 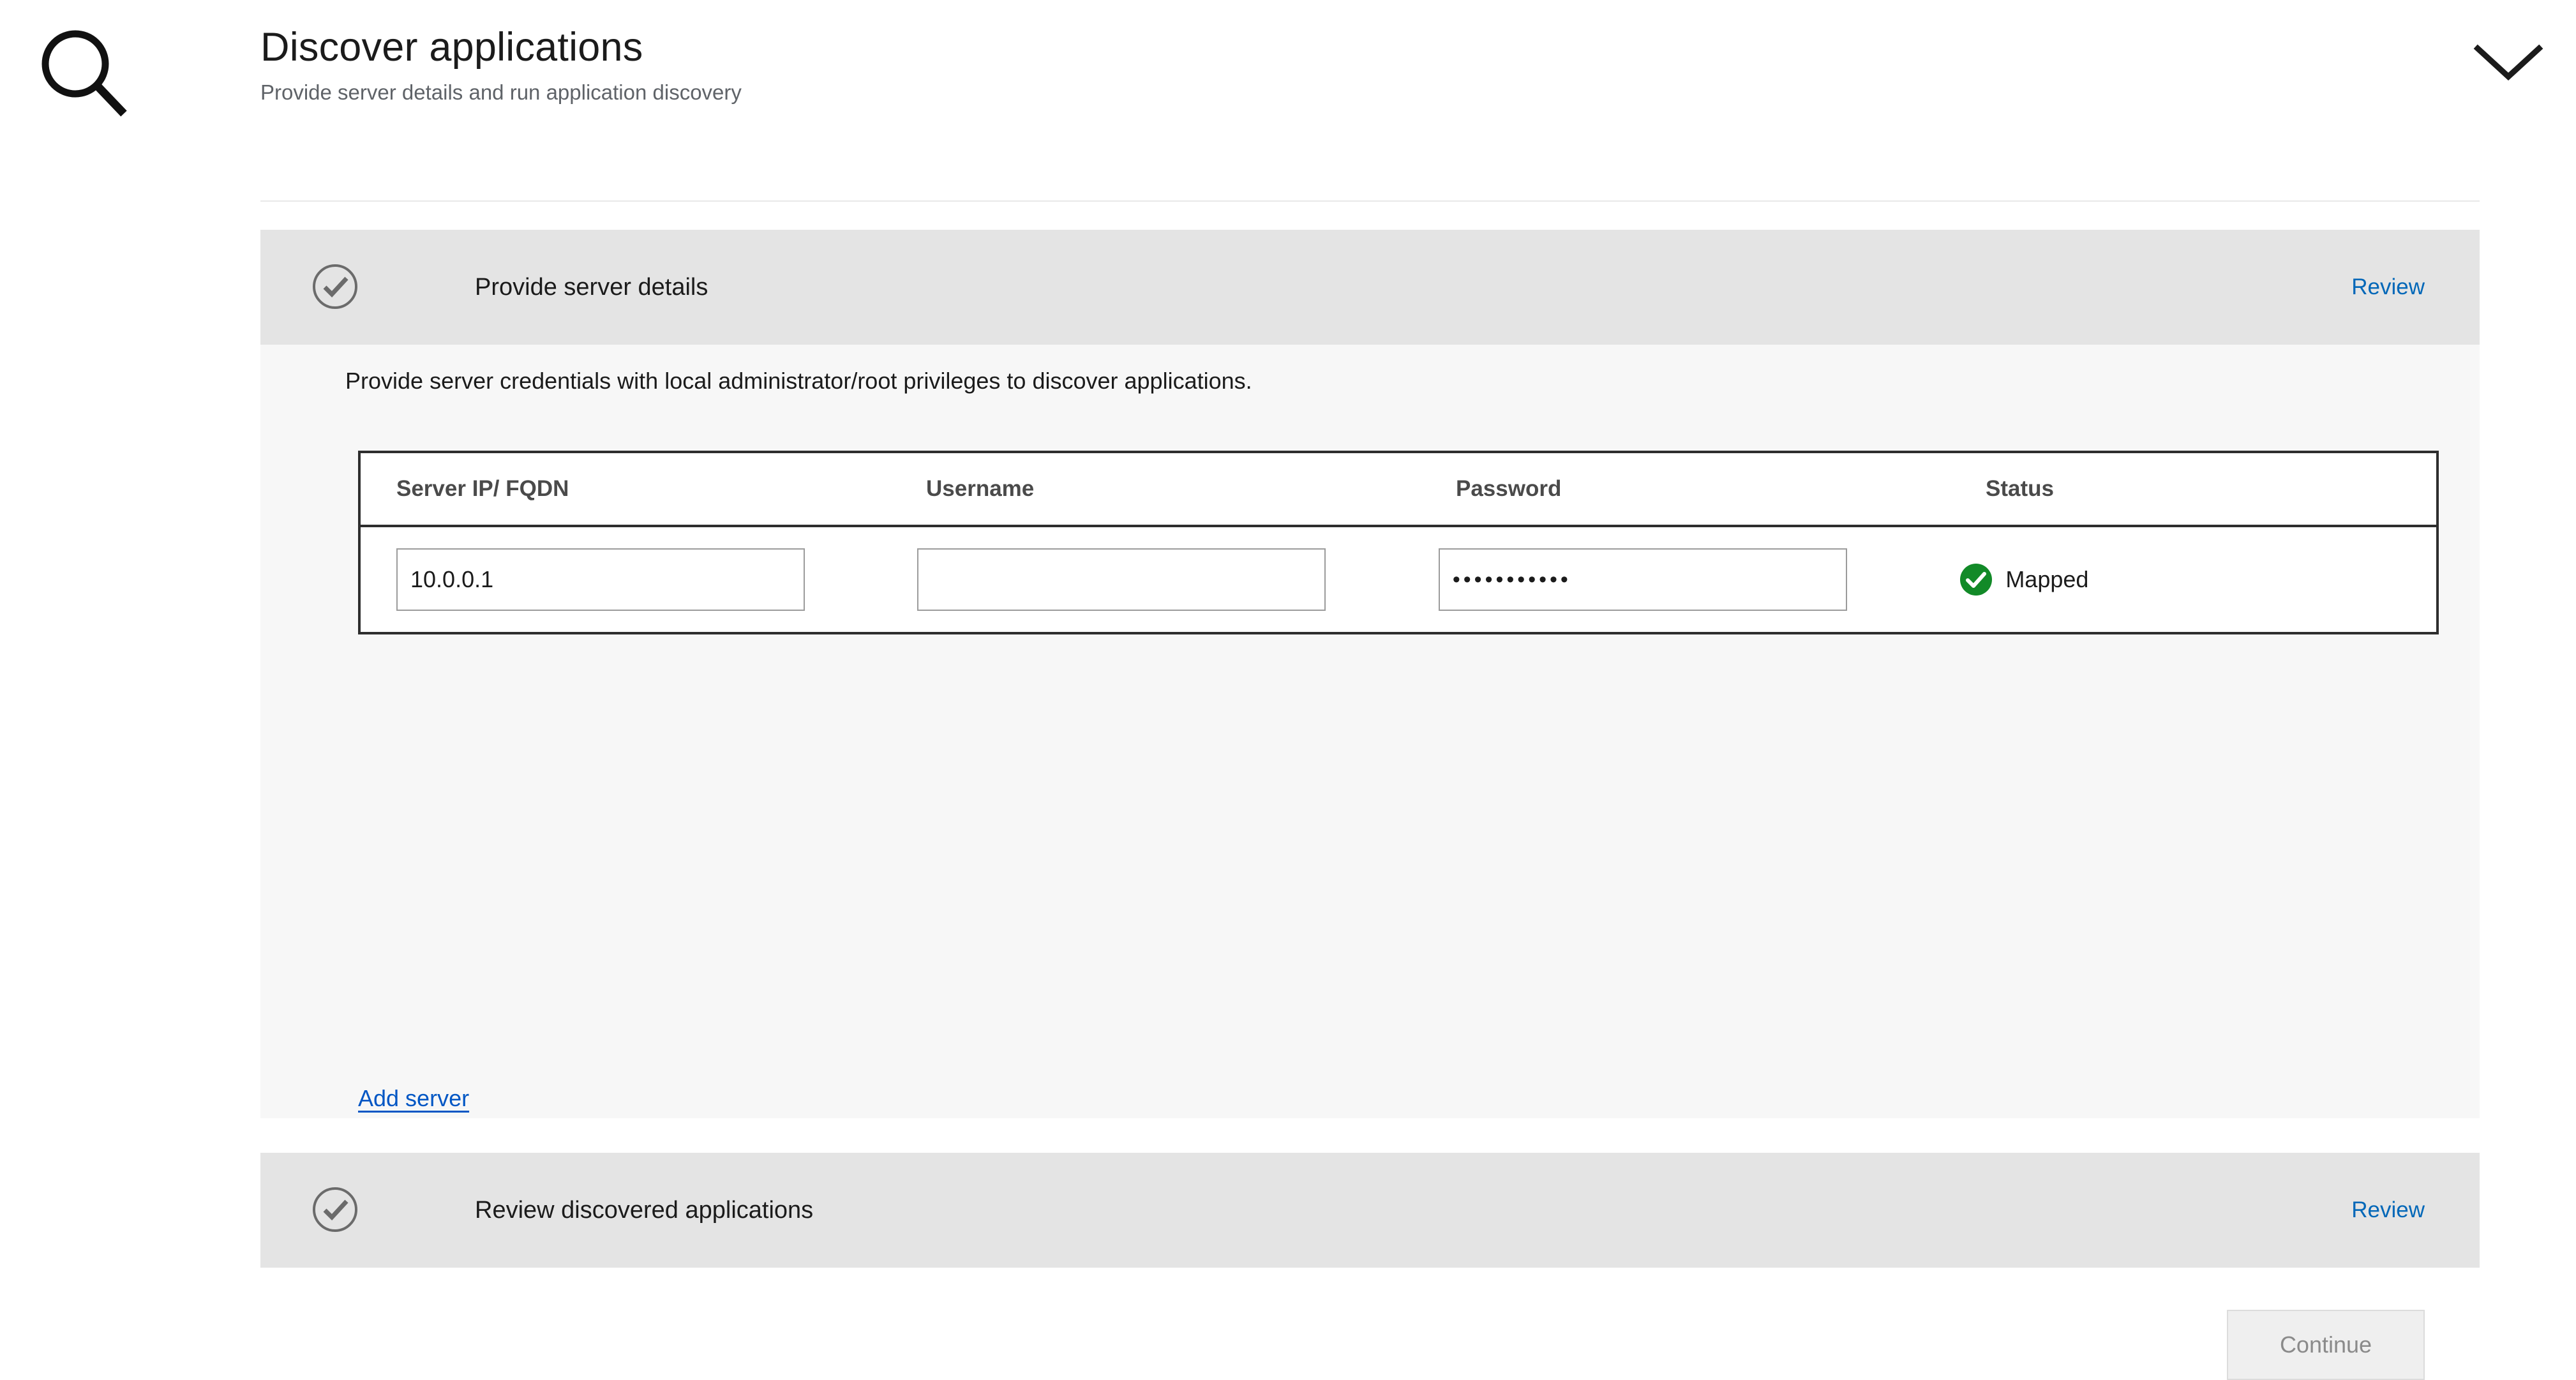 I want to click on page-title: Discover applications, so click(x=451, y=48).